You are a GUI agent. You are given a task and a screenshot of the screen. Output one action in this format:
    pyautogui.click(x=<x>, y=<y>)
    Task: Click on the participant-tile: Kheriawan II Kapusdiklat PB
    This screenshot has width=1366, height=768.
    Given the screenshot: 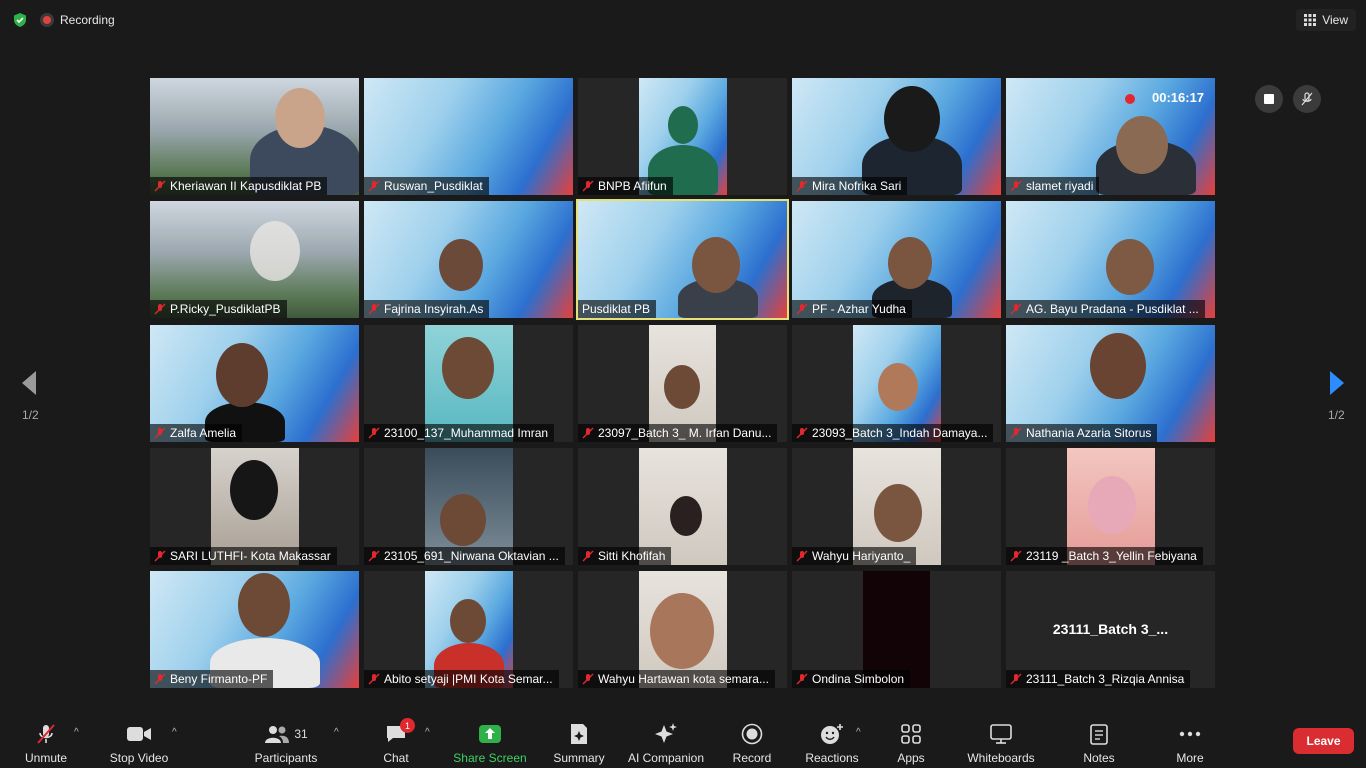 What is the action you would take?
    pyautogui.click(x=254, y=136)
    